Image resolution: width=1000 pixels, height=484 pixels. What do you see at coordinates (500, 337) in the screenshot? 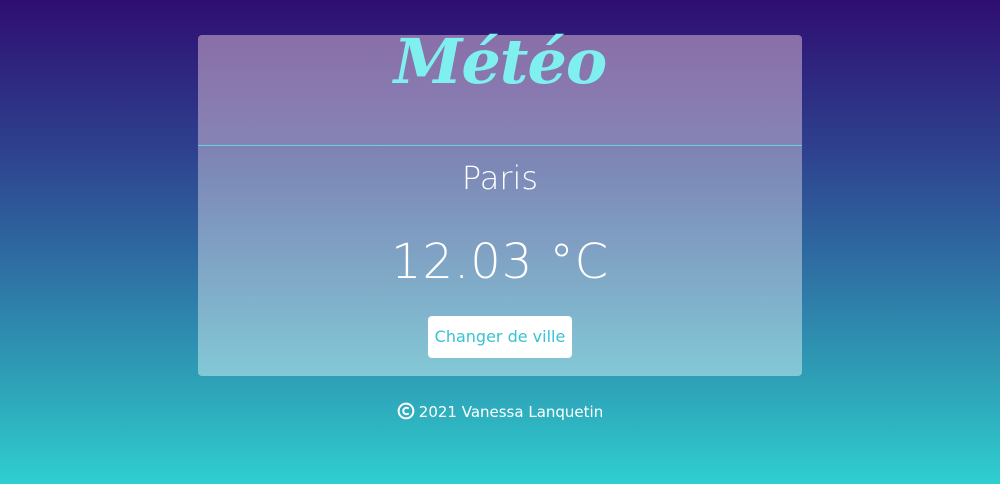
I see `change-city-button: Changer de ville` at bounding box center [500, 337].